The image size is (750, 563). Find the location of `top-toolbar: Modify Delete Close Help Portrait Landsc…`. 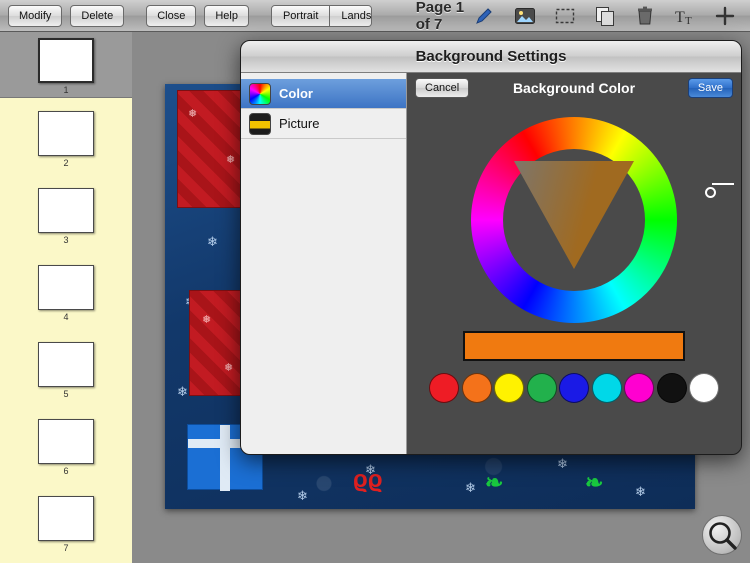

top-toolbar: Modify Delete Close Help Portrait Landsc… is located at coordinates (375, 16).